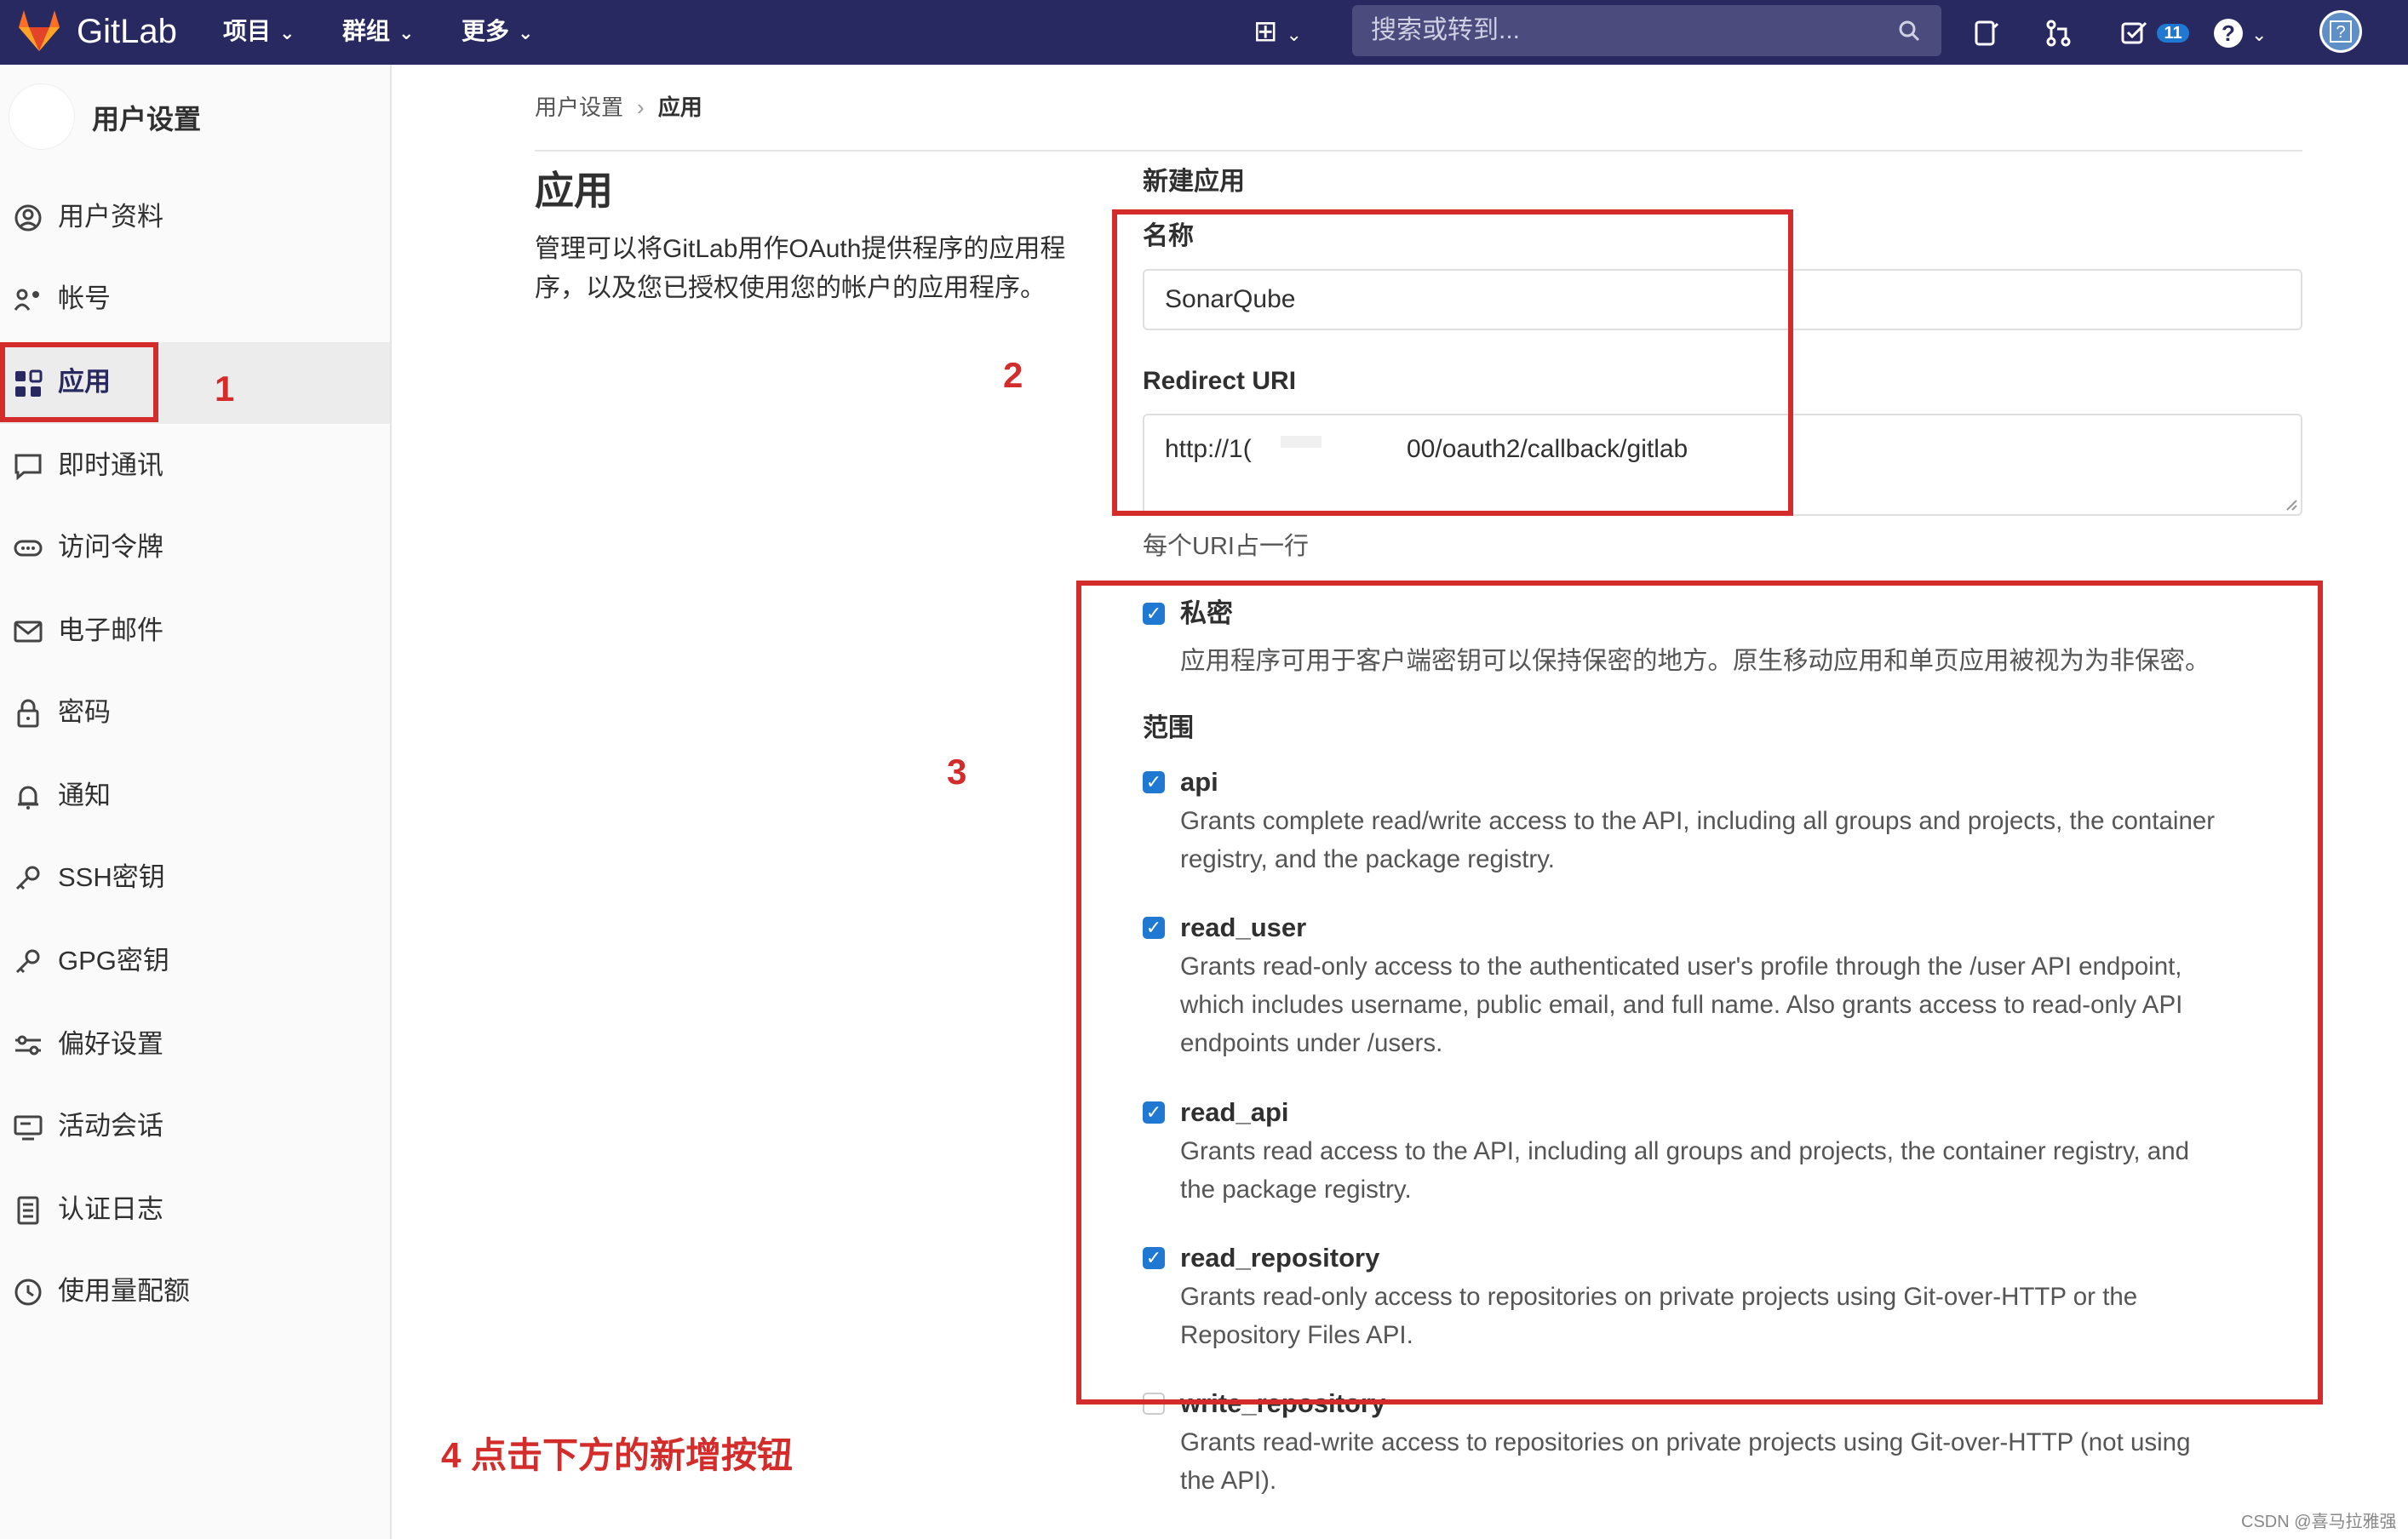 This screenshot has height=1539, width=2408. I want to click on breadcrumb-current: 应用, so click(680, 107).